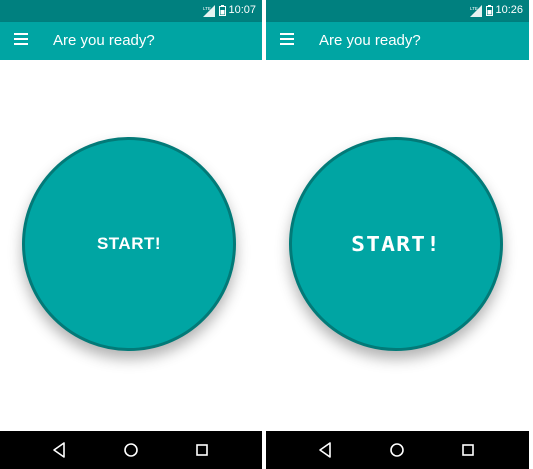 The width and height of the screenshot is (533, 469). What do you see at coordinates (242, 10) in the screenshot?
I see `status-time: 10:07` at bounding box center [242, 10].